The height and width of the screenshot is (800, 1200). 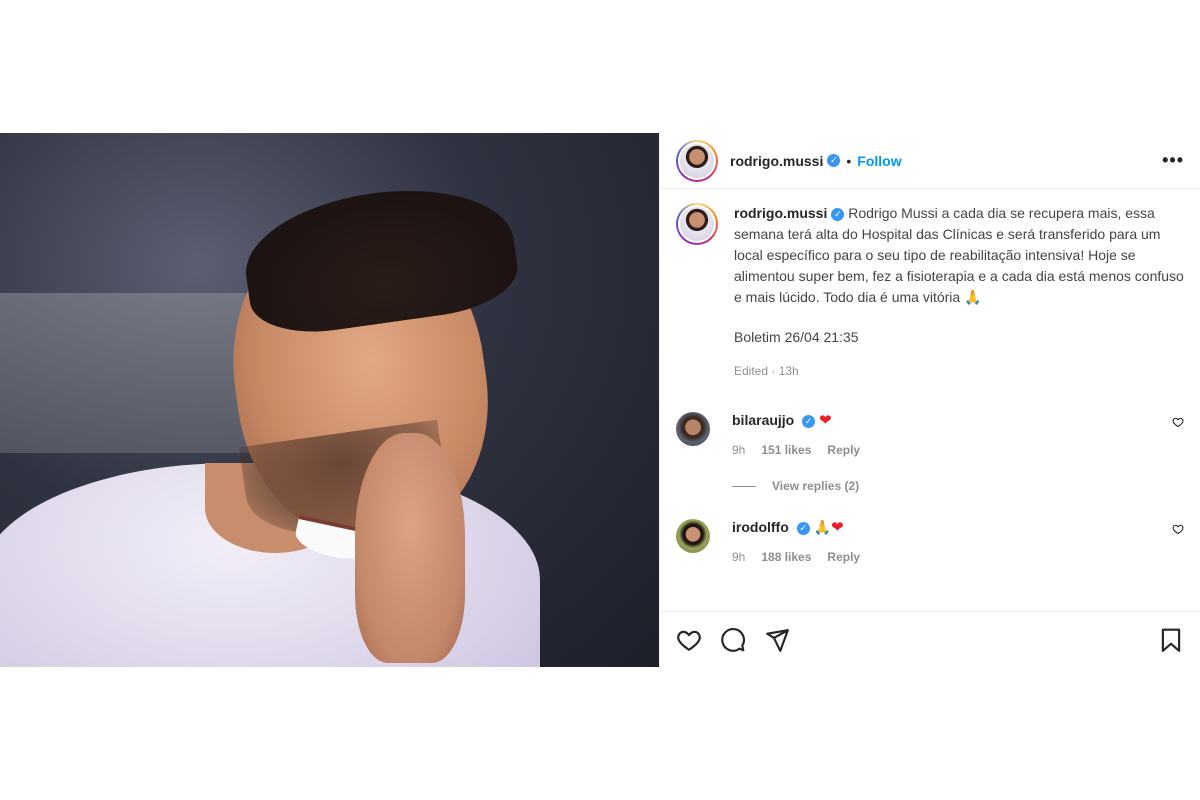 I want to click on comment-likes: 188 likes, so click(x=786, y=557).